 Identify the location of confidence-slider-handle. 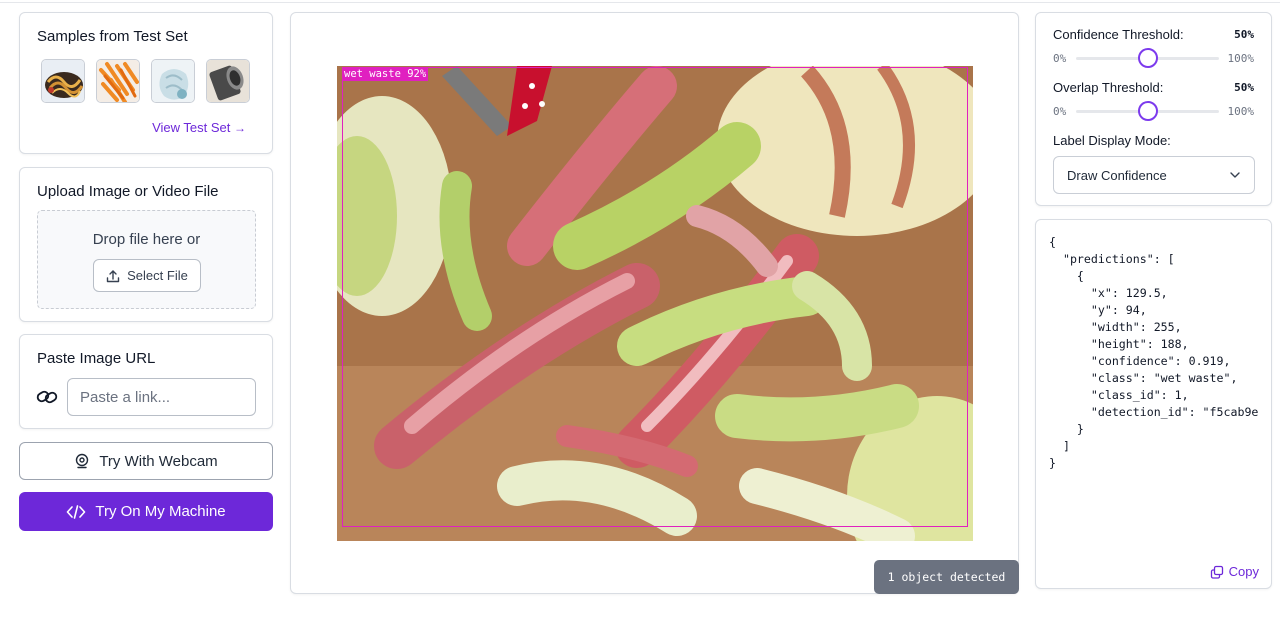
(1147, 58).